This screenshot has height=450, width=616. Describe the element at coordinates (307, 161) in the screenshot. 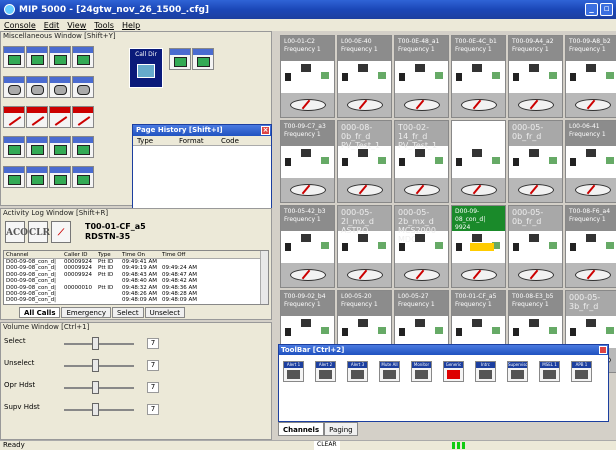

I see `channel-card: T00-09-C7_a3 Frequency 1` at that location.